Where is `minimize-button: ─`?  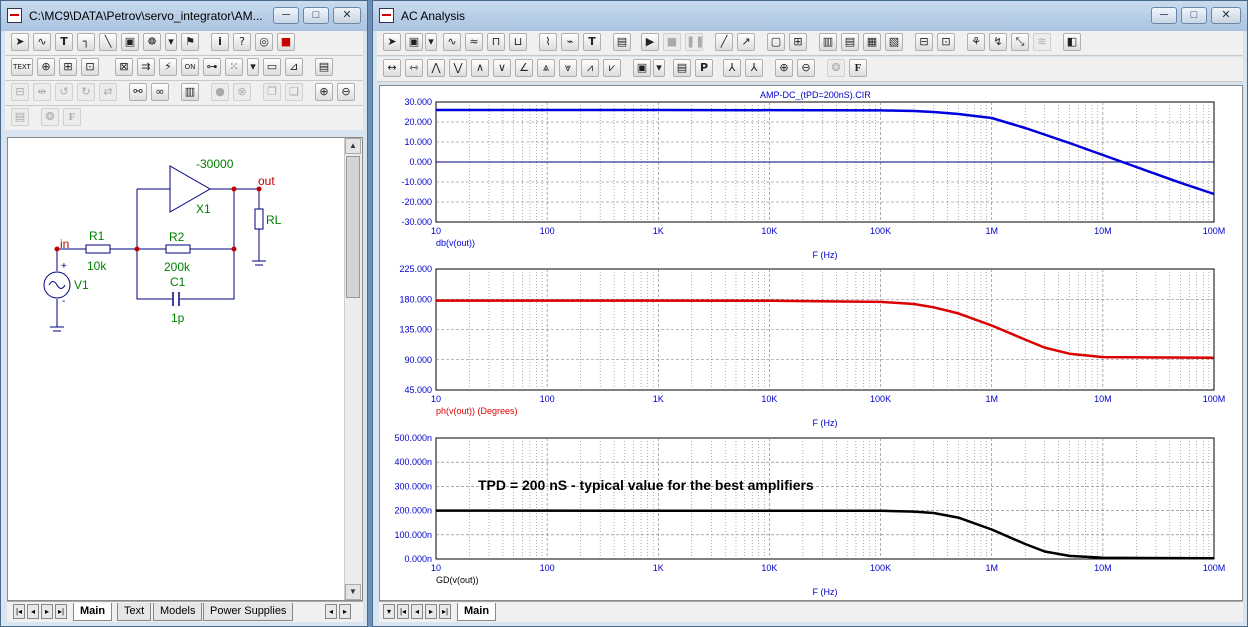 minimize-button: ─ is located at coordinates (286, 15).